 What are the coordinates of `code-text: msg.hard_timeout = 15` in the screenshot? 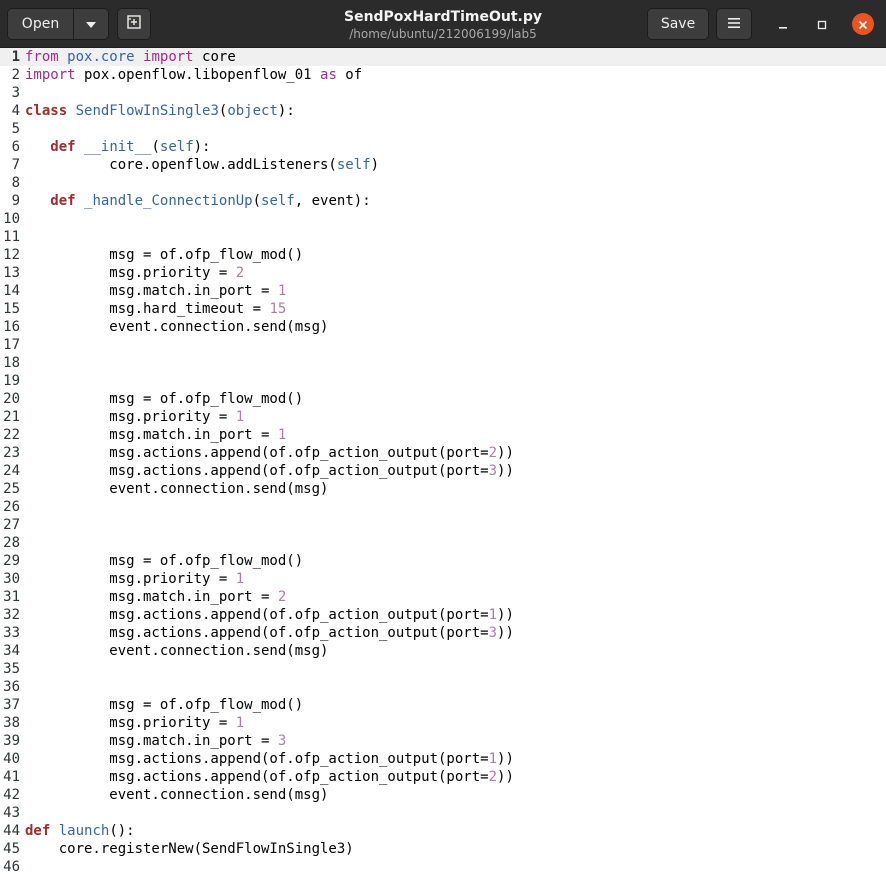 It's located at (155, 309).